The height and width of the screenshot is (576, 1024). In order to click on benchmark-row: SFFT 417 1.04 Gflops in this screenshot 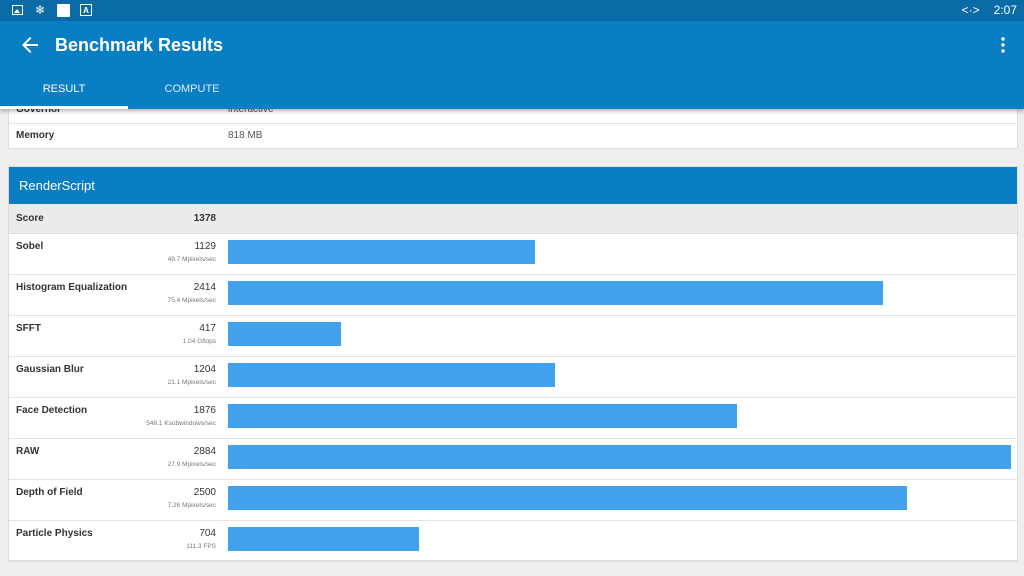, I will do `click(513, 336)`.